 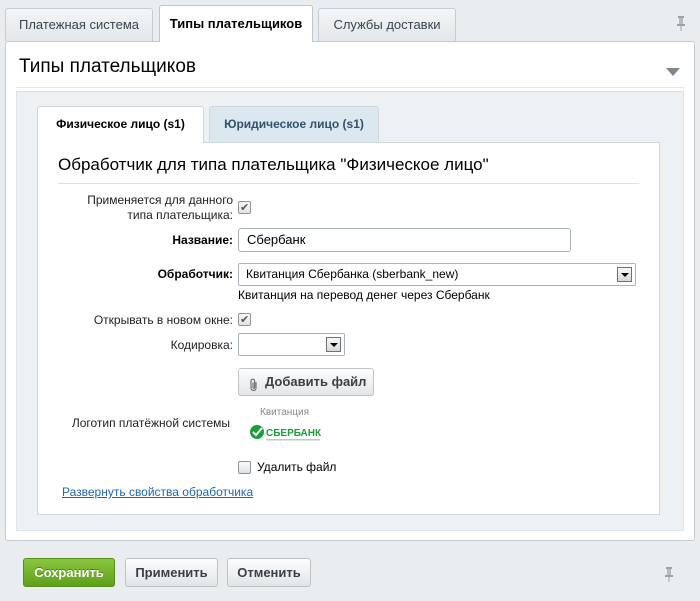 What do you see at coordinates (236, 23) in the screenshot?
I see `tab-payer-types: Типы плательщиков` at bounding box center [236, 23].